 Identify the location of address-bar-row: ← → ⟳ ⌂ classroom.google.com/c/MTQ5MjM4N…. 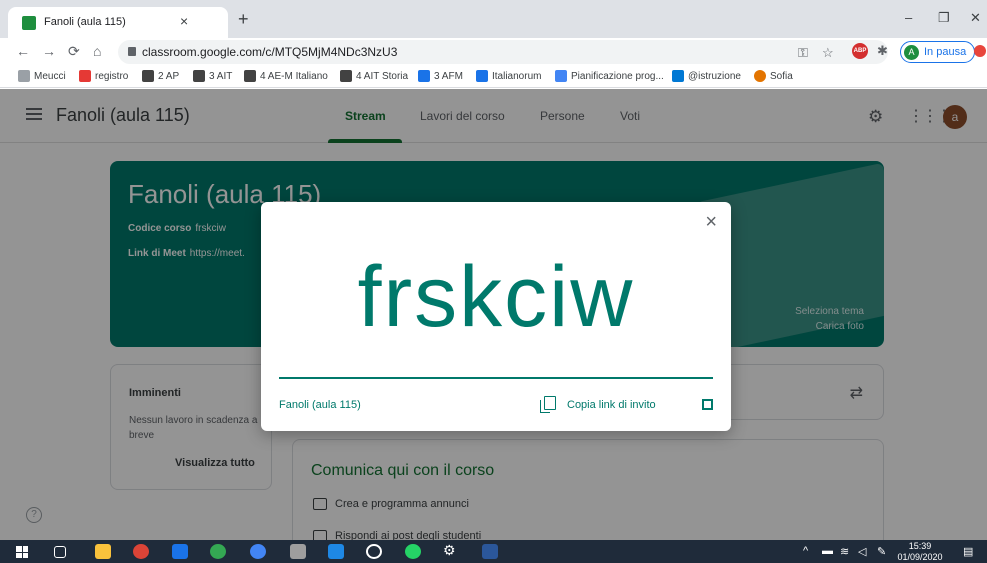
(493, 52).